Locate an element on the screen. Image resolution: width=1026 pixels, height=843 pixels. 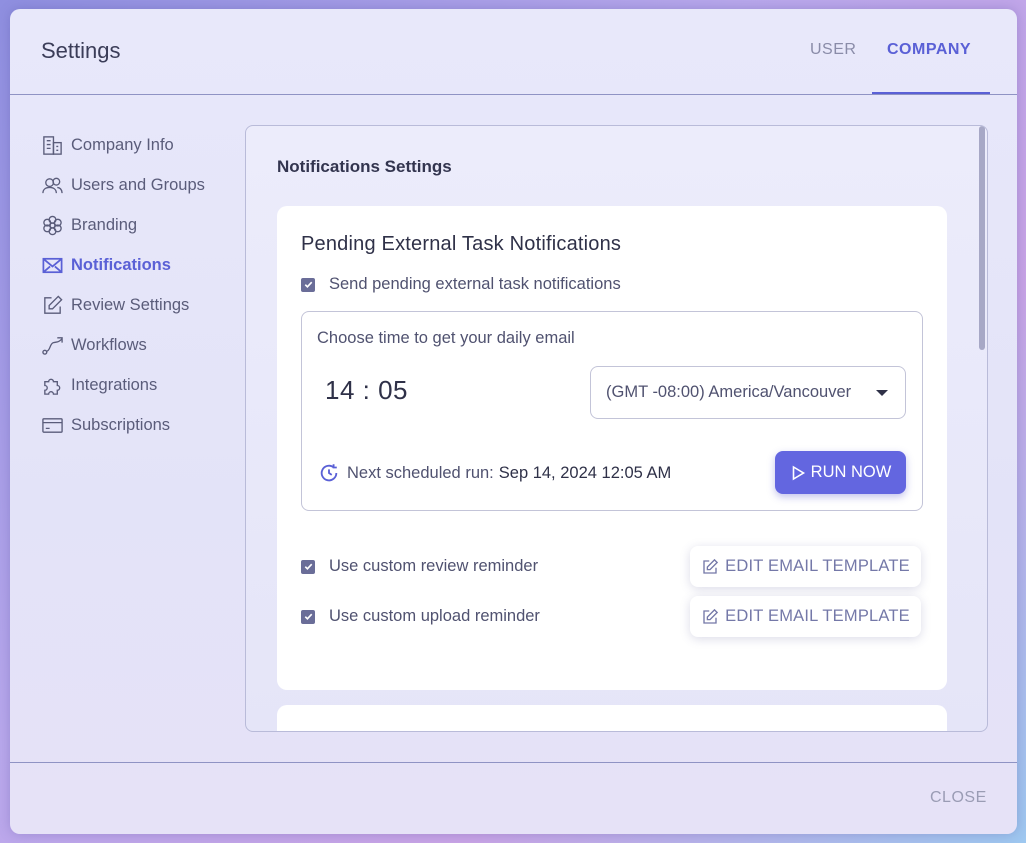
caret-down-icon is located at coordinates (882, 393).